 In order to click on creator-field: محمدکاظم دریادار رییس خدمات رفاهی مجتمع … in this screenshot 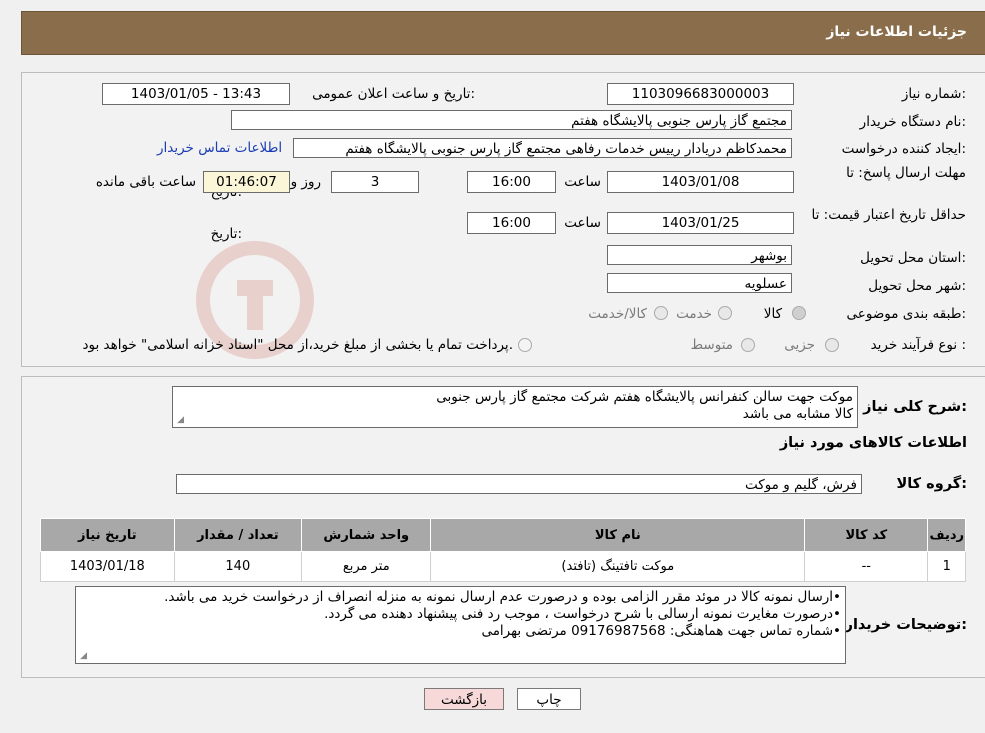, I will do `click(542, 148)`.